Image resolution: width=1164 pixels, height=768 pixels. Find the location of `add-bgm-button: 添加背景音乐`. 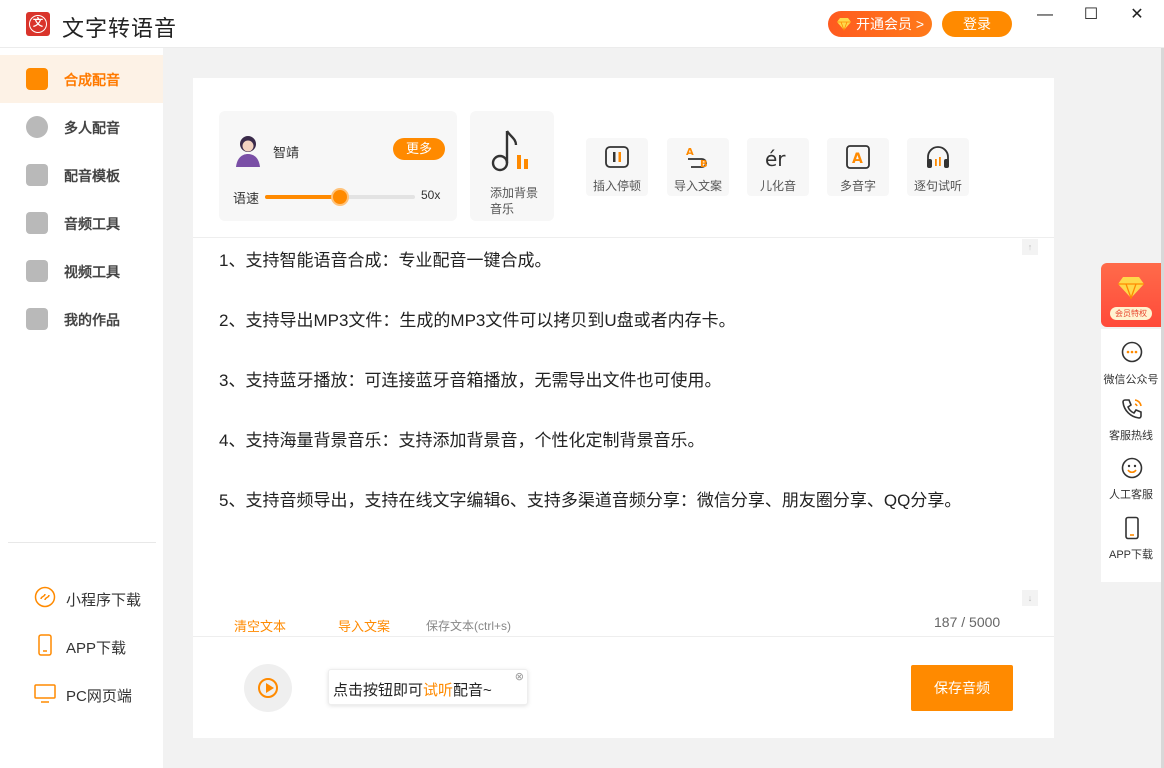

add-bgm-button: 添加背景音乐 is located at coordinates (512, 166).